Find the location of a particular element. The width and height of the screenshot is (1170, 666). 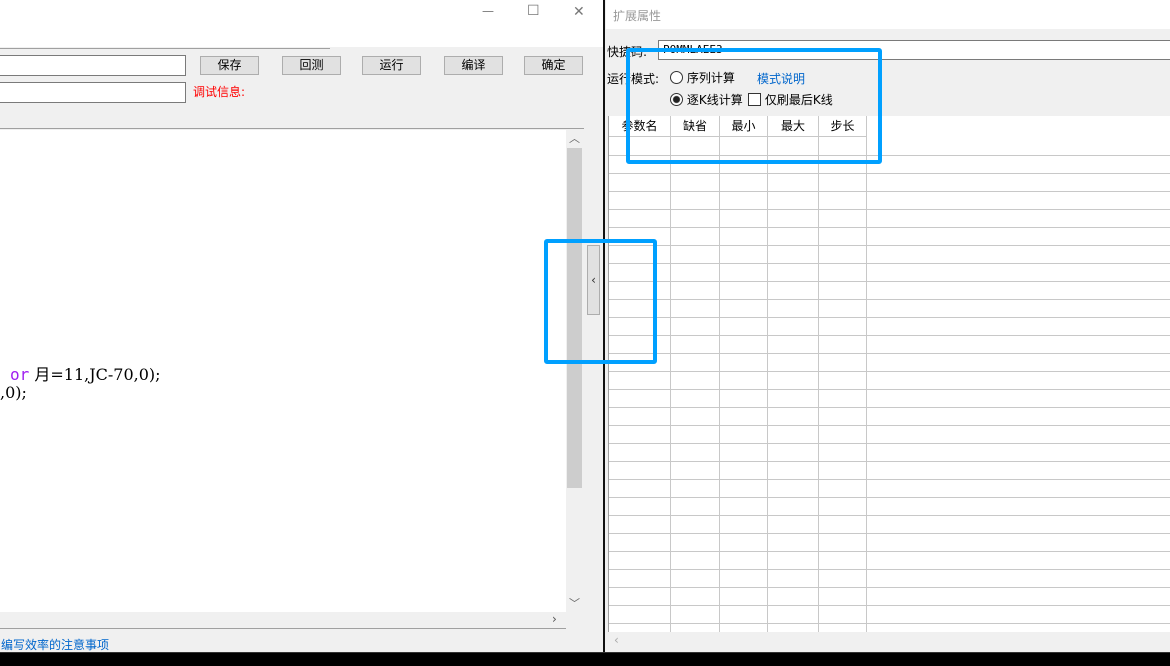

code-text: ,0); is located at coordinates (13, 392).